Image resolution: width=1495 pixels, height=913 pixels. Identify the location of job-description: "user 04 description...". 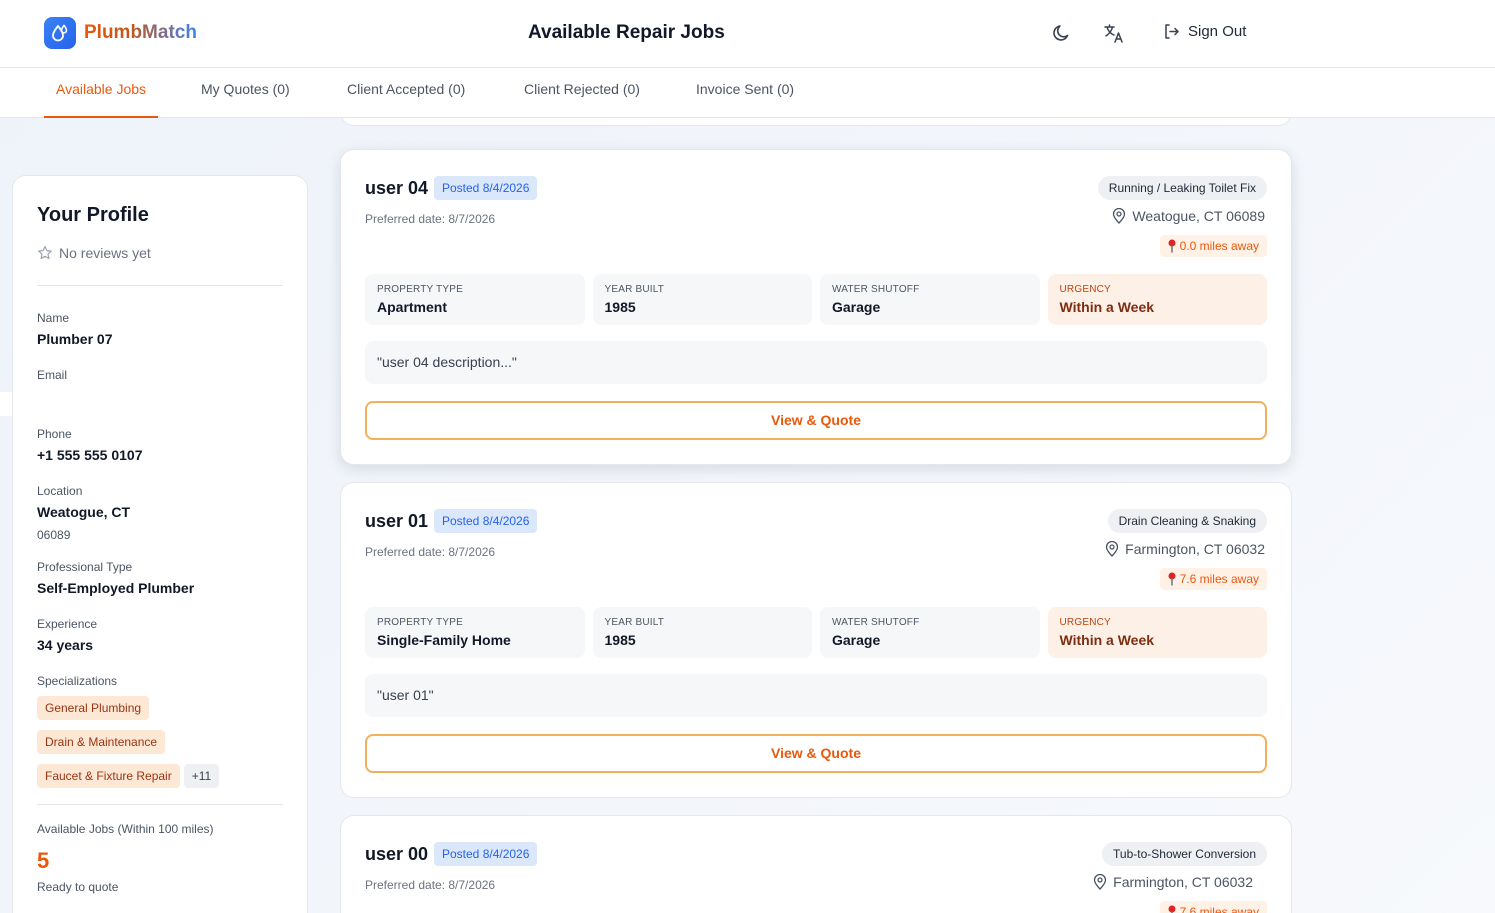
(816, 362).